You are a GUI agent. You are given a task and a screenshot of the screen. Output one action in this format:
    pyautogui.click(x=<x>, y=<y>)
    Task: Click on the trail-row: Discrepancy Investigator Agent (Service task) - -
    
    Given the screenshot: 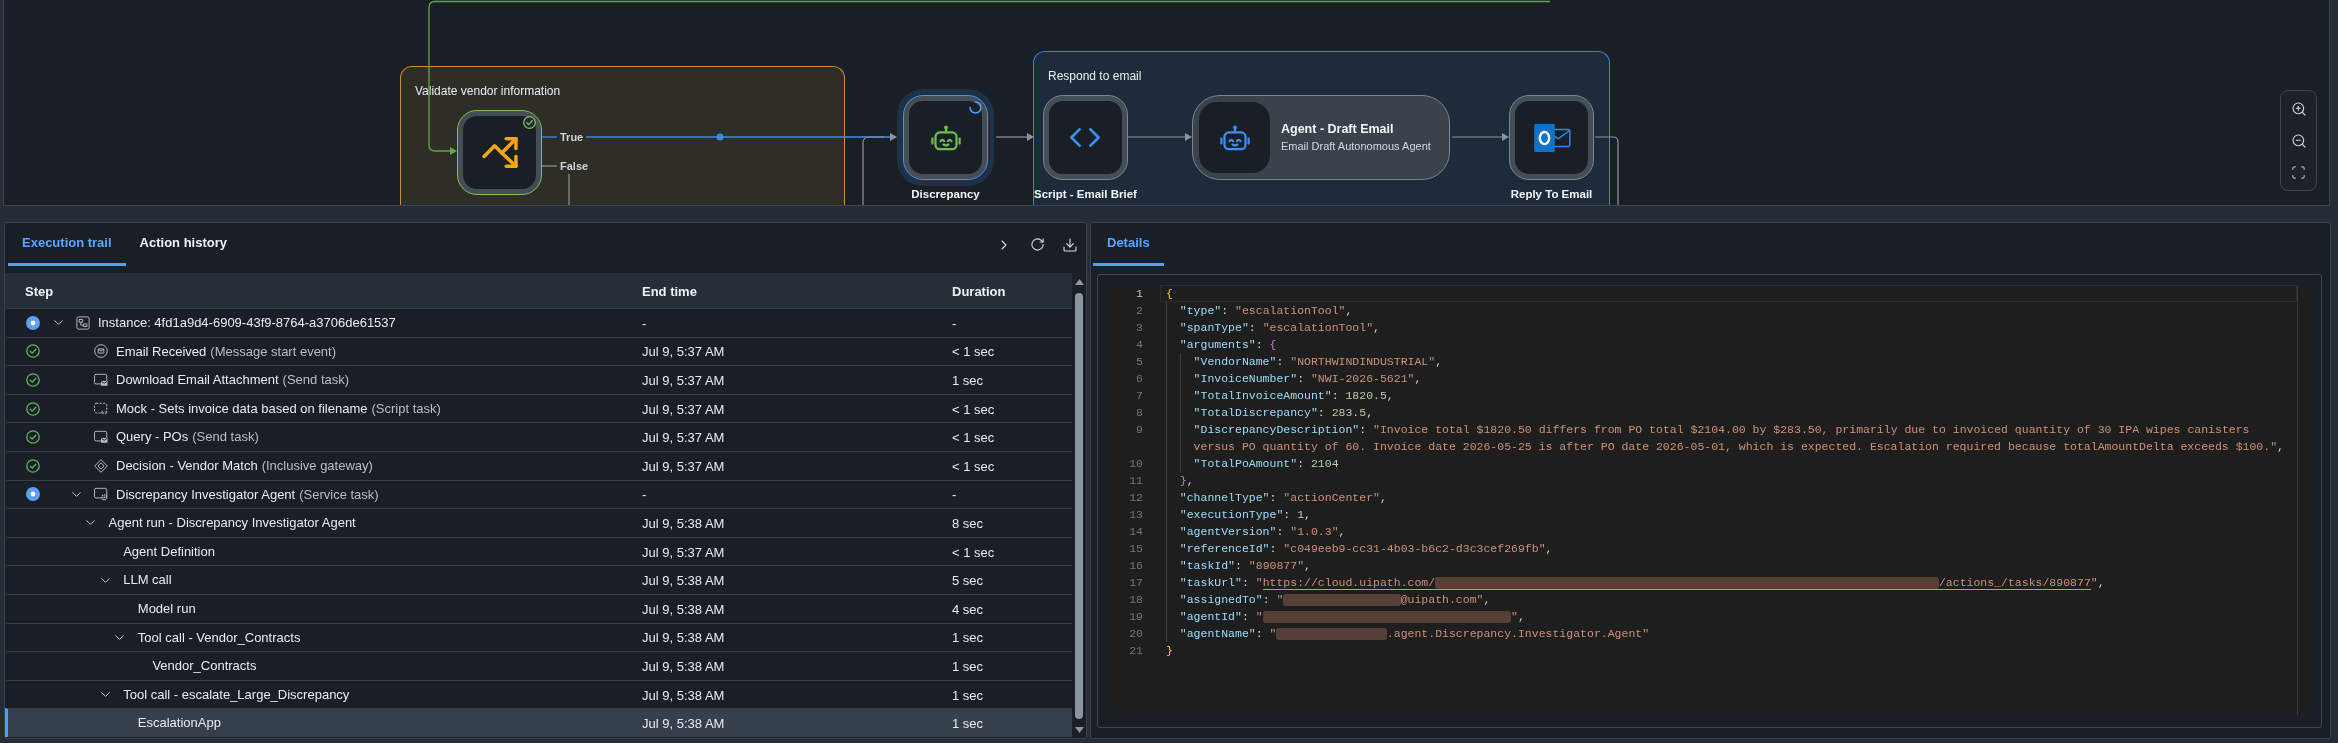 What is the action you would take?
    pyautogui.click(x=538, y=494)
    